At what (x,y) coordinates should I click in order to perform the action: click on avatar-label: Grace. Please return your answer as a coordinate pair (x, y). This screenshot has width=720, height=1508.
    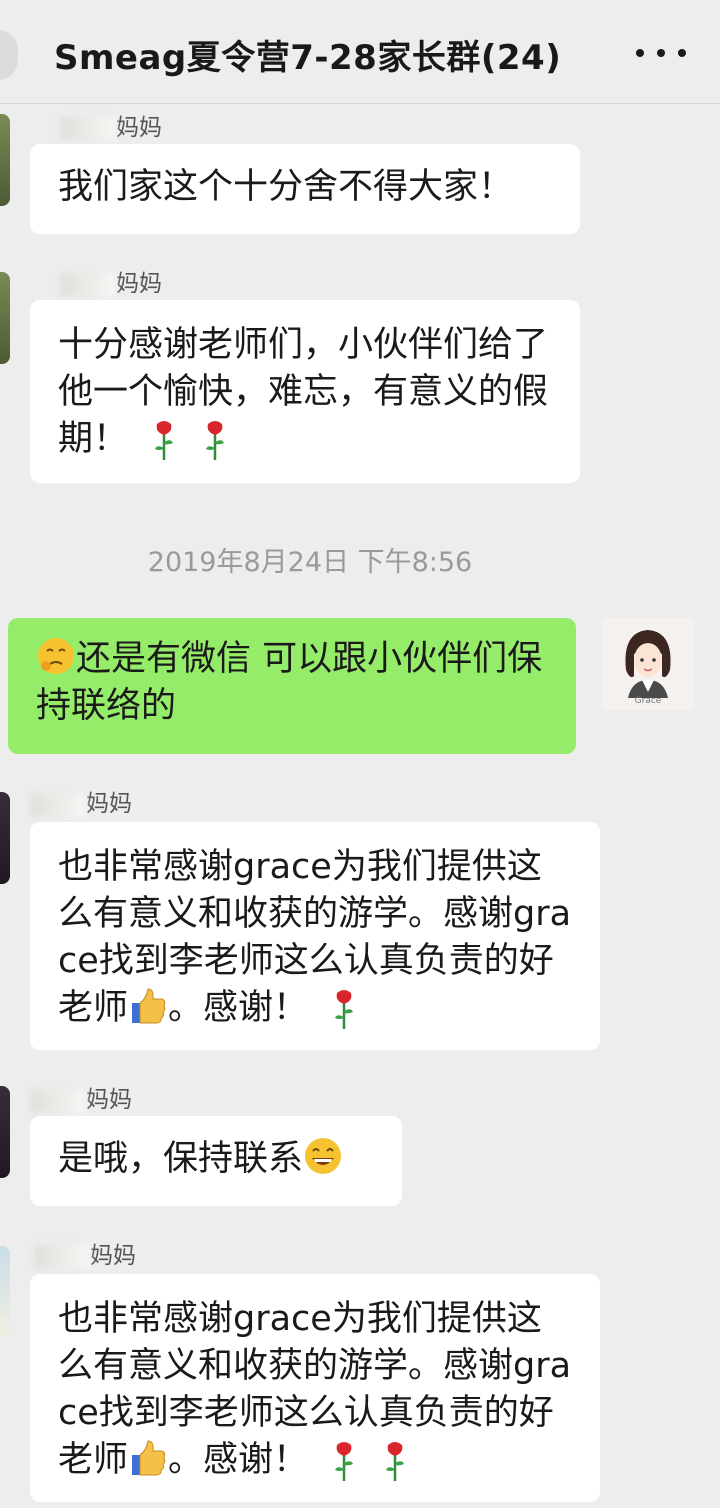
    Looking at the image, I should click on (648, 701).